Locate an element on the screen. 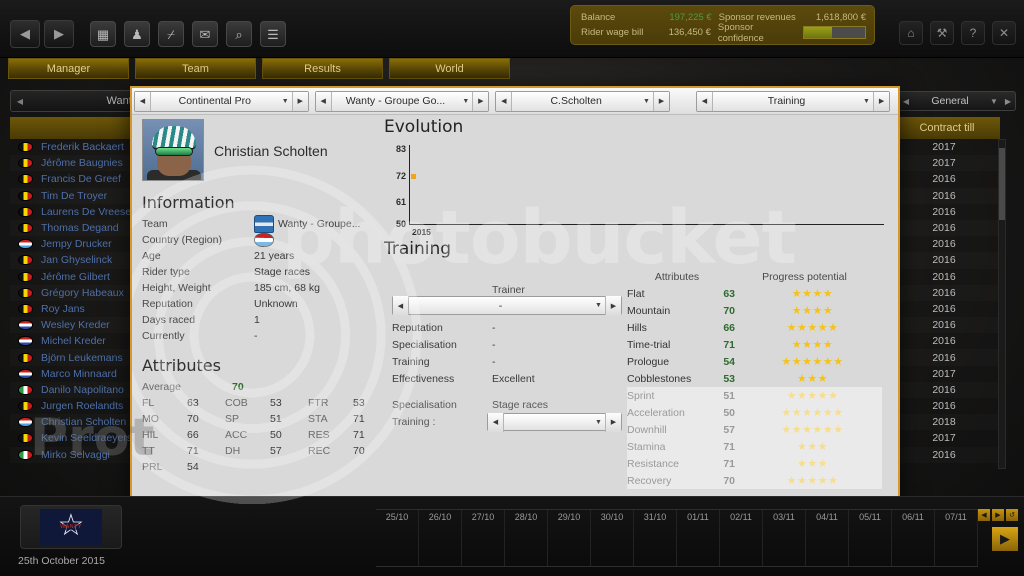 Image resolution: width=1024 pixels, height=576 pixels. division-selector: ◀ Continental Pro ▼ ▶ is located at coordinates (221, 101).